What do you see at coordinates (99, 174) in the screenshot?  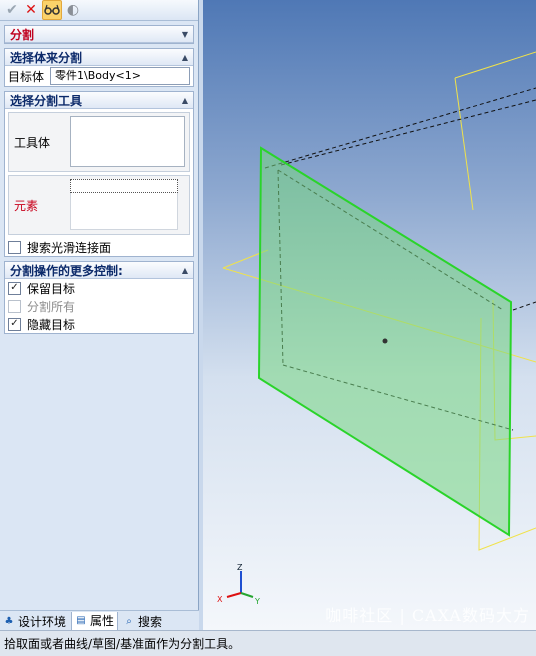 I see `select-tool-section: 选择分割工具 ▲ 工具体 元素 搜索光滑连接面` at bounding box center [99, 174].